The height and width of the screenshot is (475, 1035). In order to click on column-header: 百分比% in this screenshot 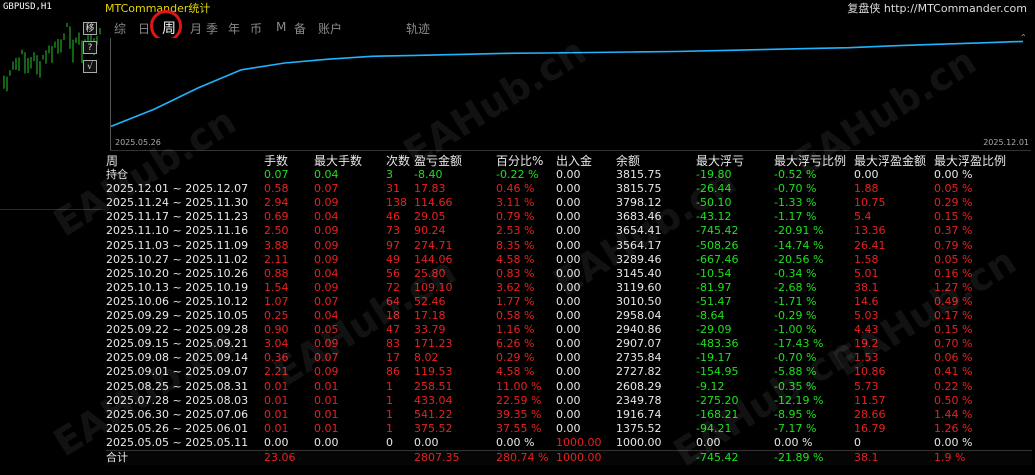, I will do `click(519, 161)`.